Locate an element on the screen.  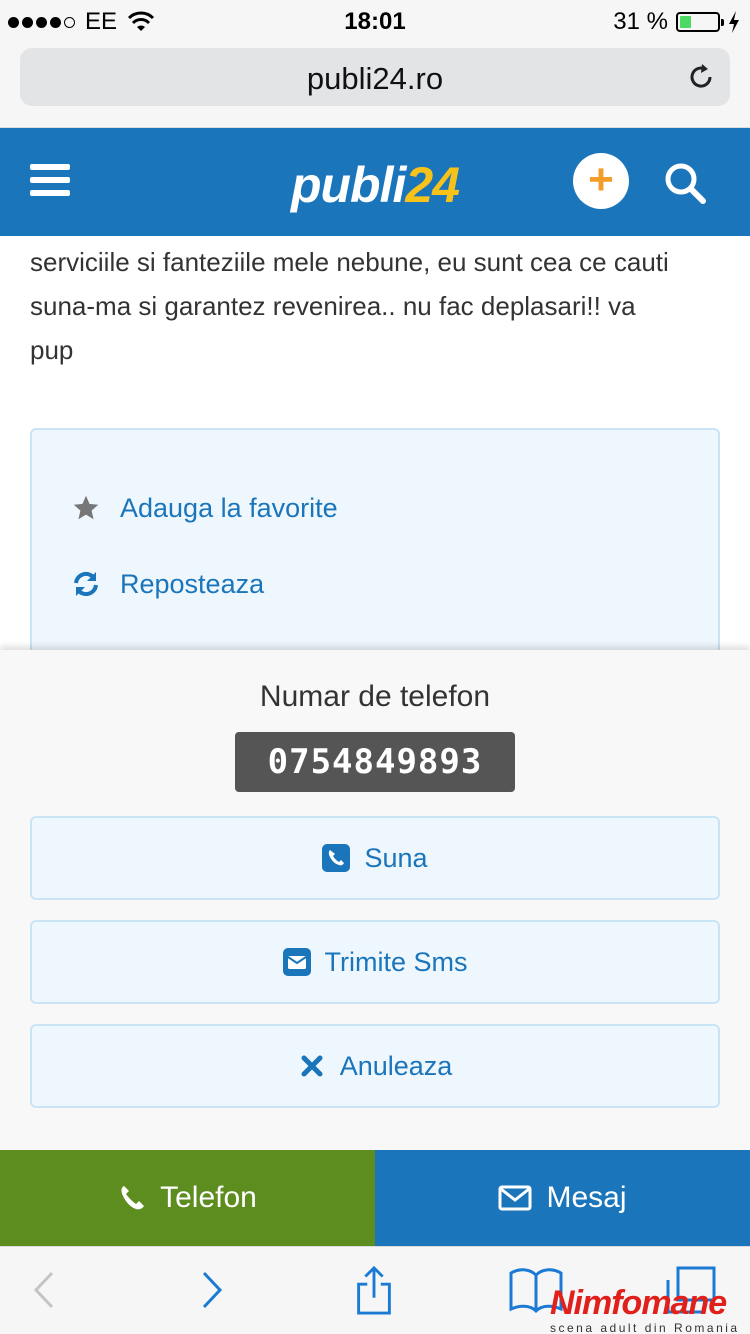
close-icon is located at coordinates (312, 1066).